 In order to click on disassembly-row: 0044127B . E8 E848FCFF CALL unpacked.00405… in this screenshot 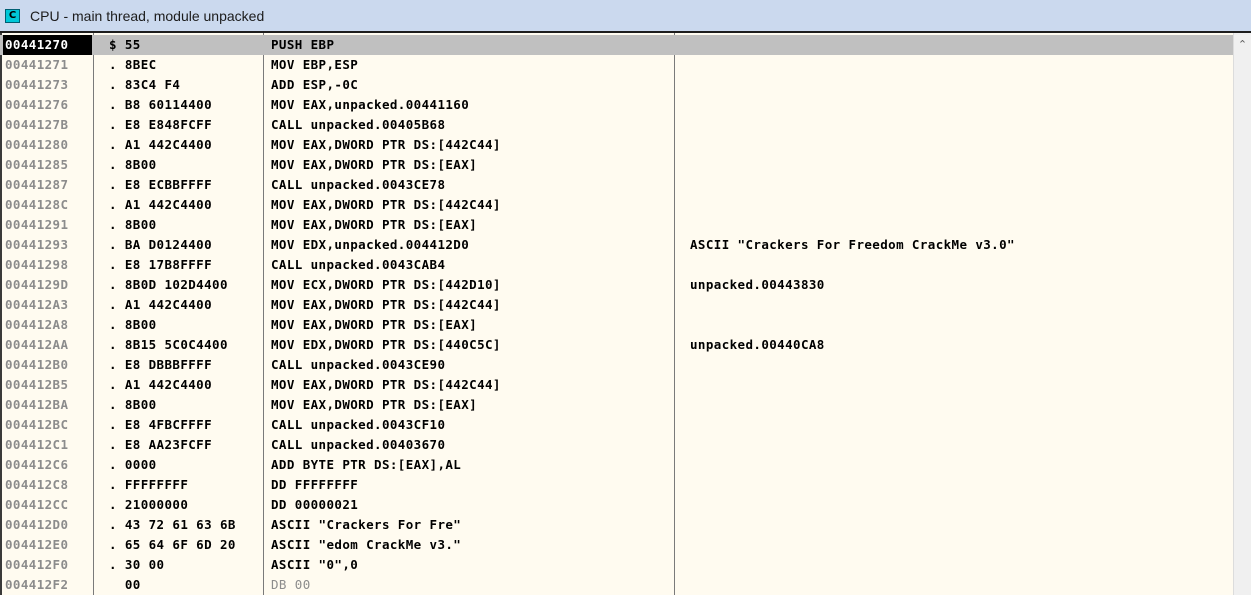, I will do `click(616, 125)`.